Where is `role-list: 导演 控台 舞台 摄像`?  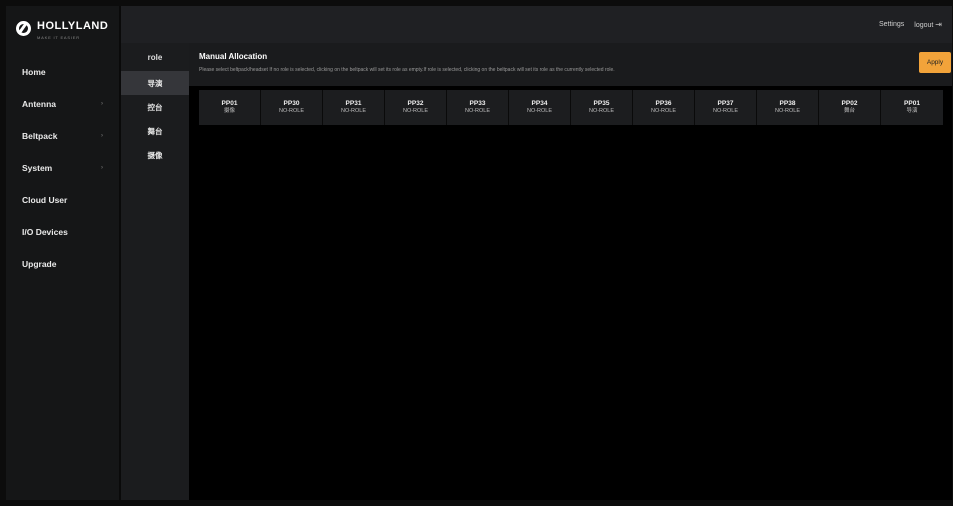
role-list: 导演 控台 舞台 摄像 is located at coordinates (155, 119).